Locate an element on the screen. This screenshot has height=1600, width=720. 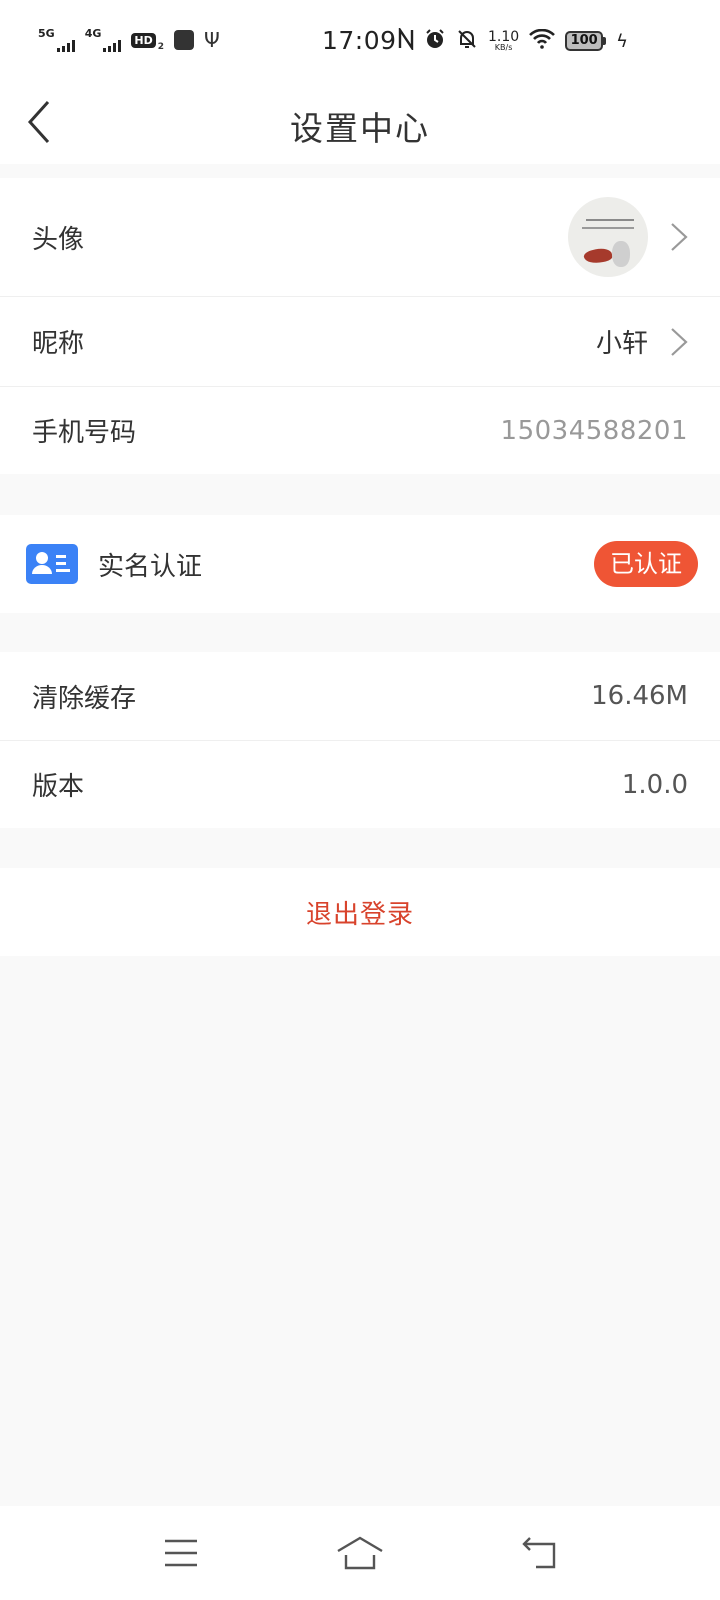
battery-level: 100 is located at coordinates (584, 41).